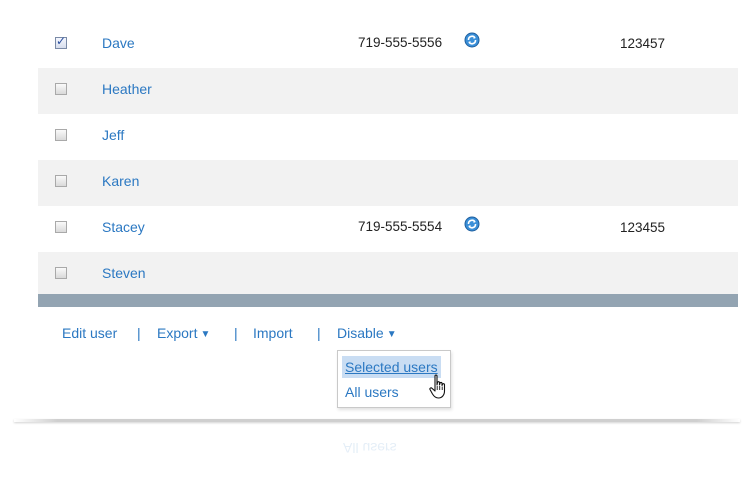  Describe the element at coordinates (124, 273) in the screenshot. I see `user-name-link: Steven` at that location.